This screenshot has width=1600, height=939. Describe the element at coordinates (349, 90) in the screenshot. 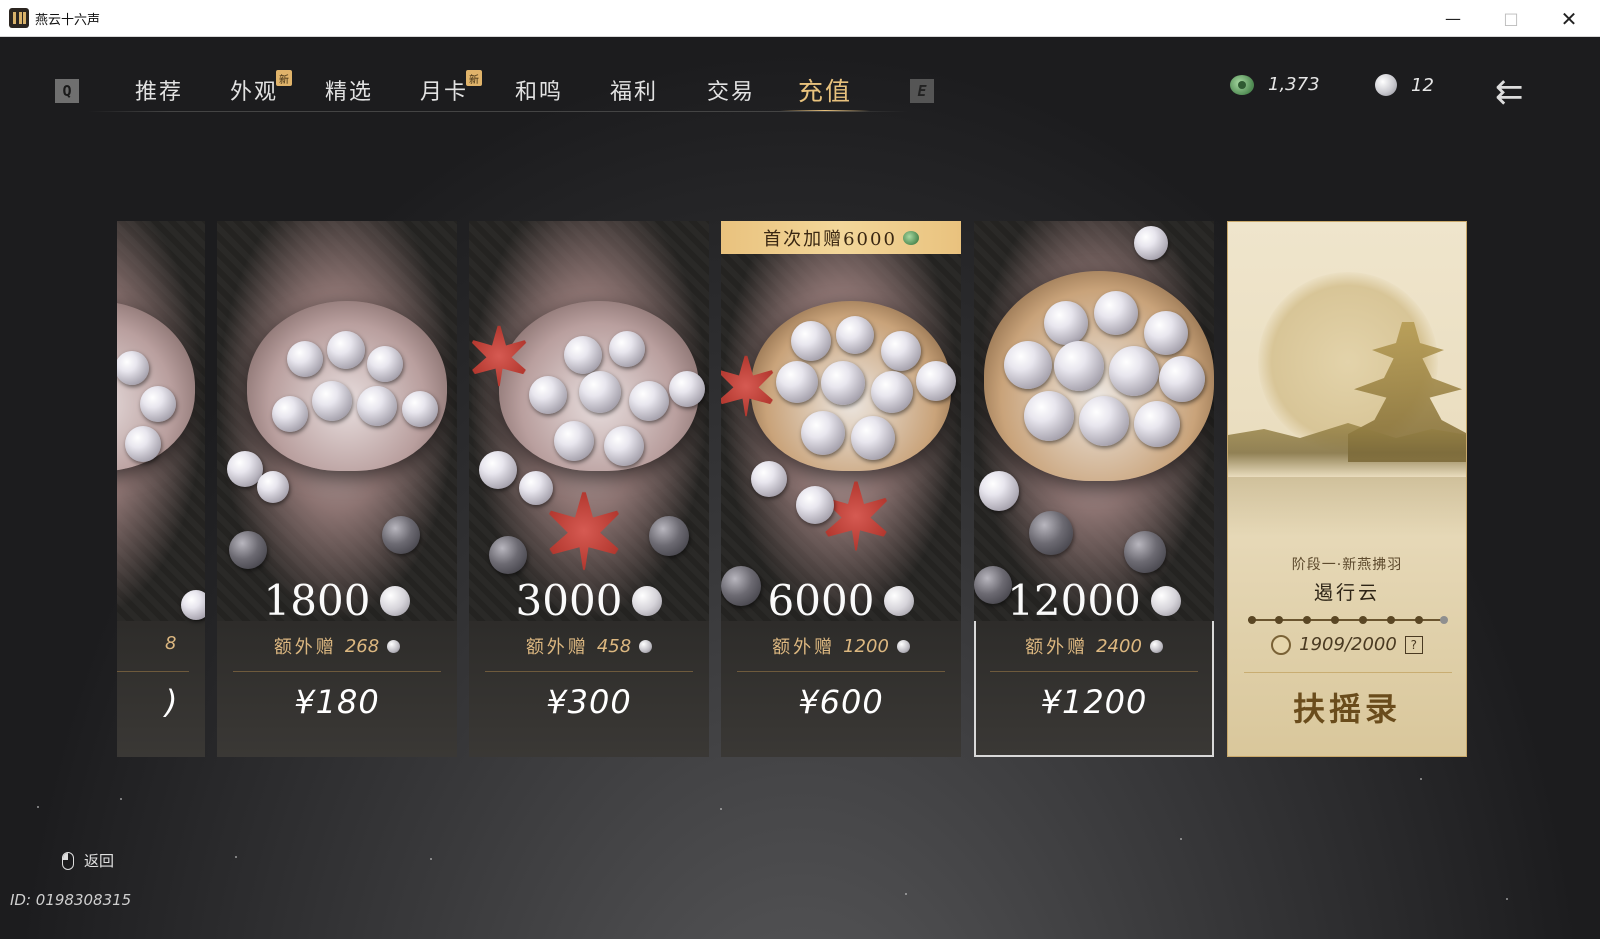

I see `tab-featured: 精选` at that location.